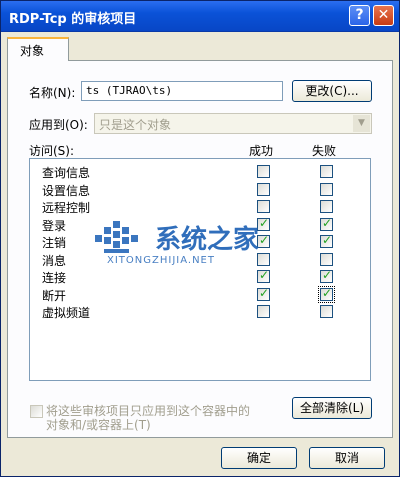  Describe the element at coordinates (66, 313) in the screenshot. I see `access-item-label: 虚拟频道` at that location.